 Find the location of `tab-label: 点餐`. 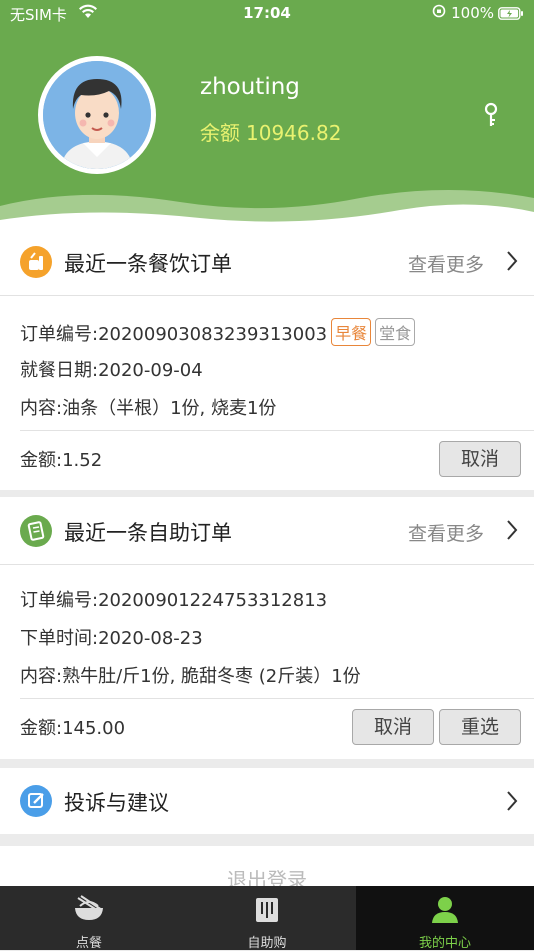

tab-label: 点餐 is located at coordinates (88, 943).